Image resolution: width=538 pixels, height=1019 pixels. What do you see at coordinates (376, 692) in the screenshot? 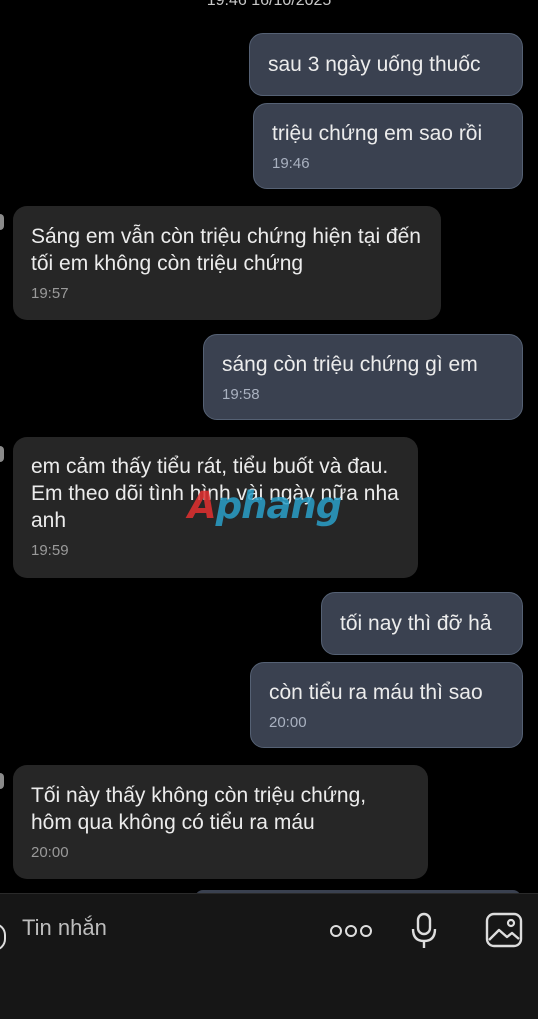
I see `message-text: còn tiểu ra máu thì sao` at bounding box center [376, 692].